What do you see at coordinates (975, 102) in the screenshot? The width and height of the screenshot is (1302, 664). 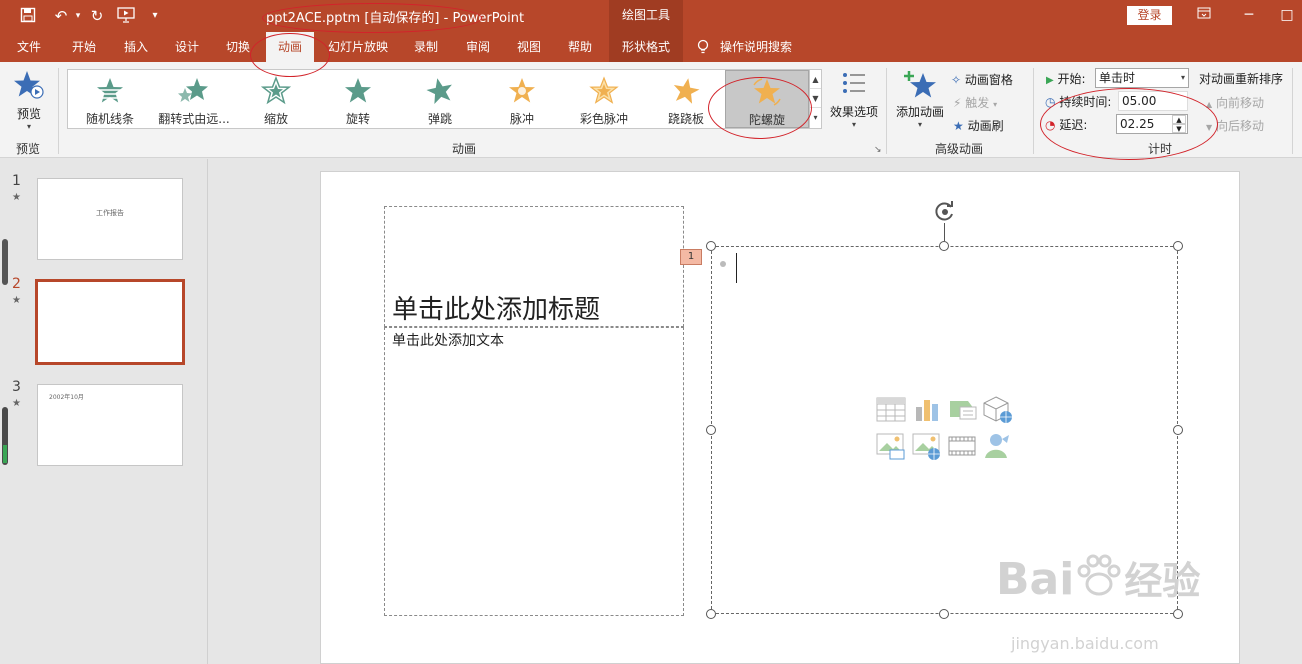 I see `trigger-button: ⚡ 触发 ▾` at bounding box center [975, 102].